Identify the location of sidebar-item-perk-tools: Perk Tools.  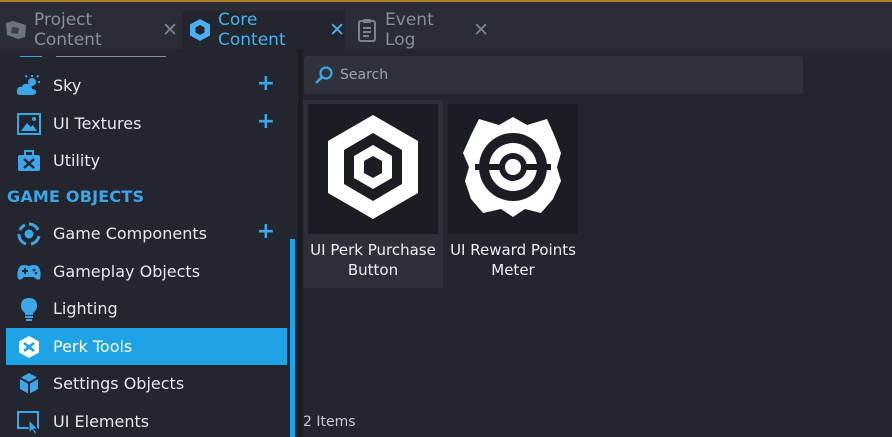
(146, 346).